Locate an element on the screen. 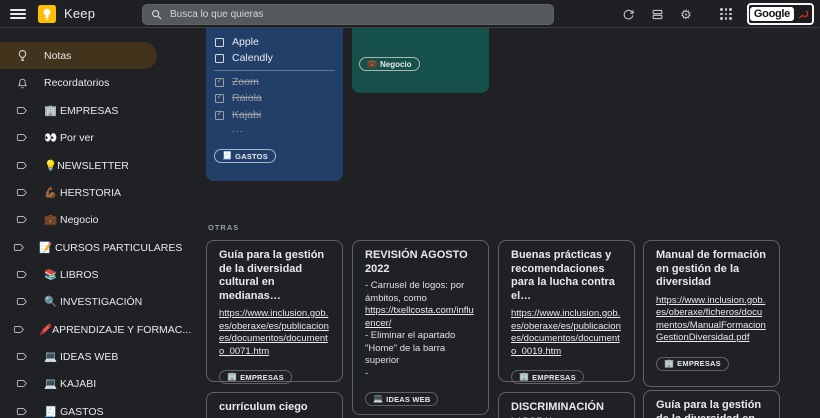 This screenshot has height=418, width=820. search-bar is located at coordinates (348, 14).